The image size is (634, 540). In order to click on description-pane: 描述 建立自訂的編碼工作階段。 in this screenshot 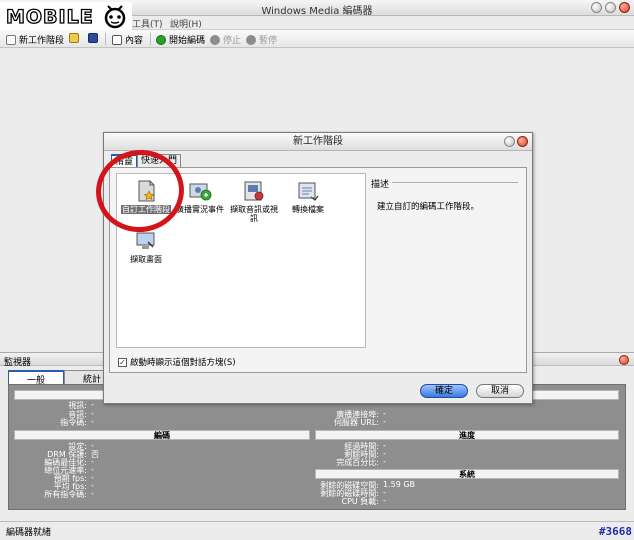, I will do `click(445, 260)`.